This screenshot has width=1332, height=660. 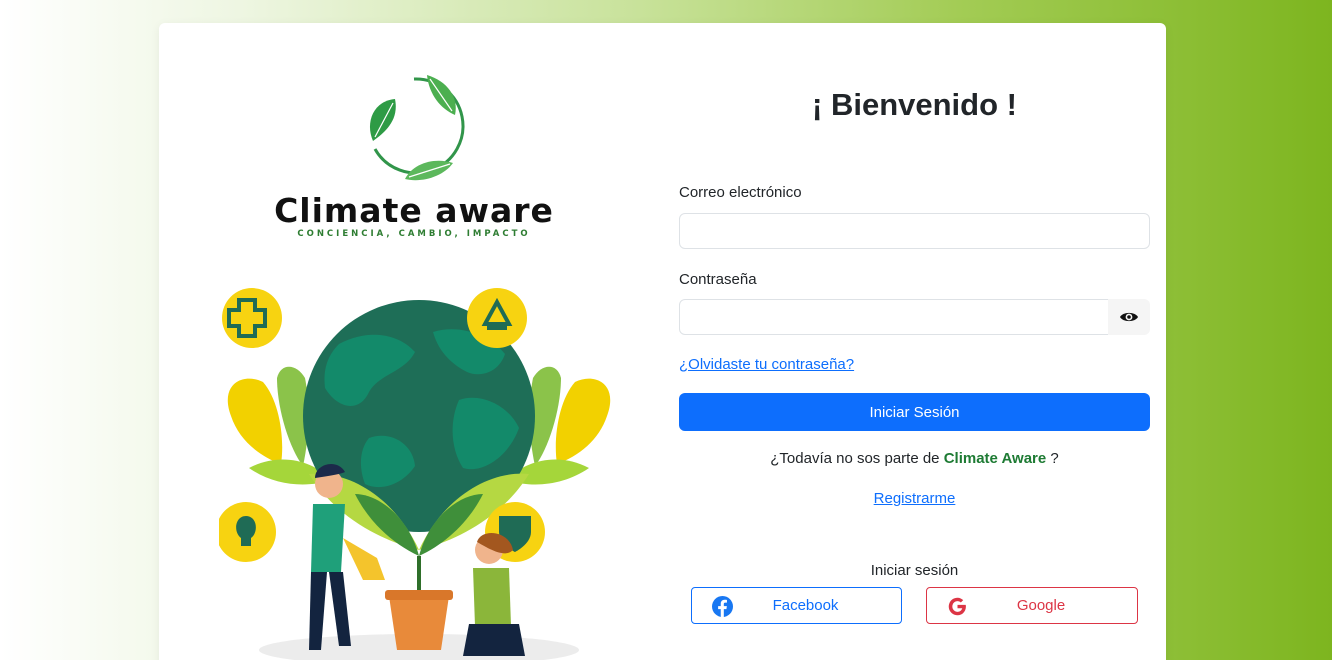 I want to click on email-label: Correo electrónico, so click(x=740, y=192).